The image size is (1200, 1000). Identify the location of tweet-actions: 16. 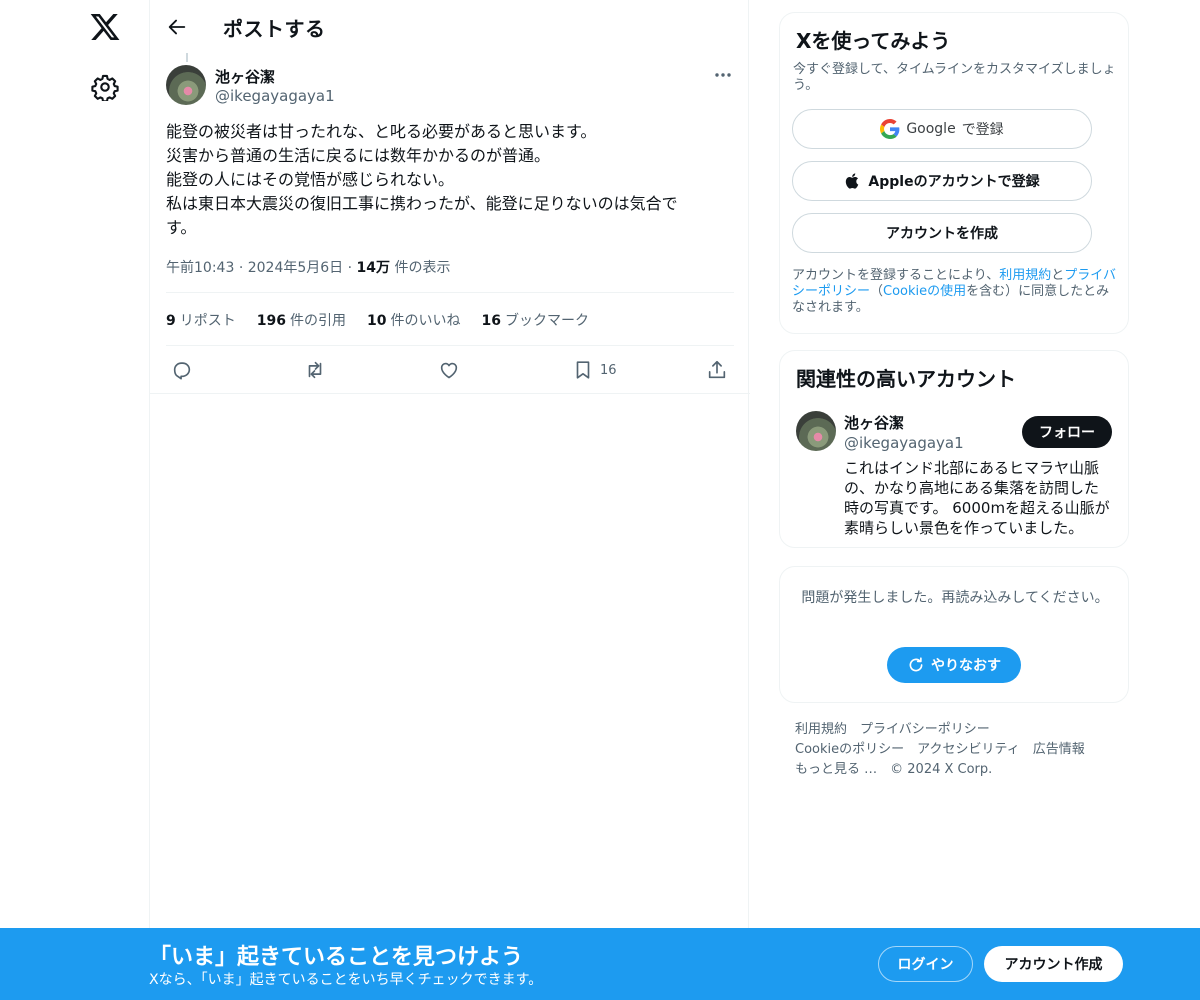
(450, 370).